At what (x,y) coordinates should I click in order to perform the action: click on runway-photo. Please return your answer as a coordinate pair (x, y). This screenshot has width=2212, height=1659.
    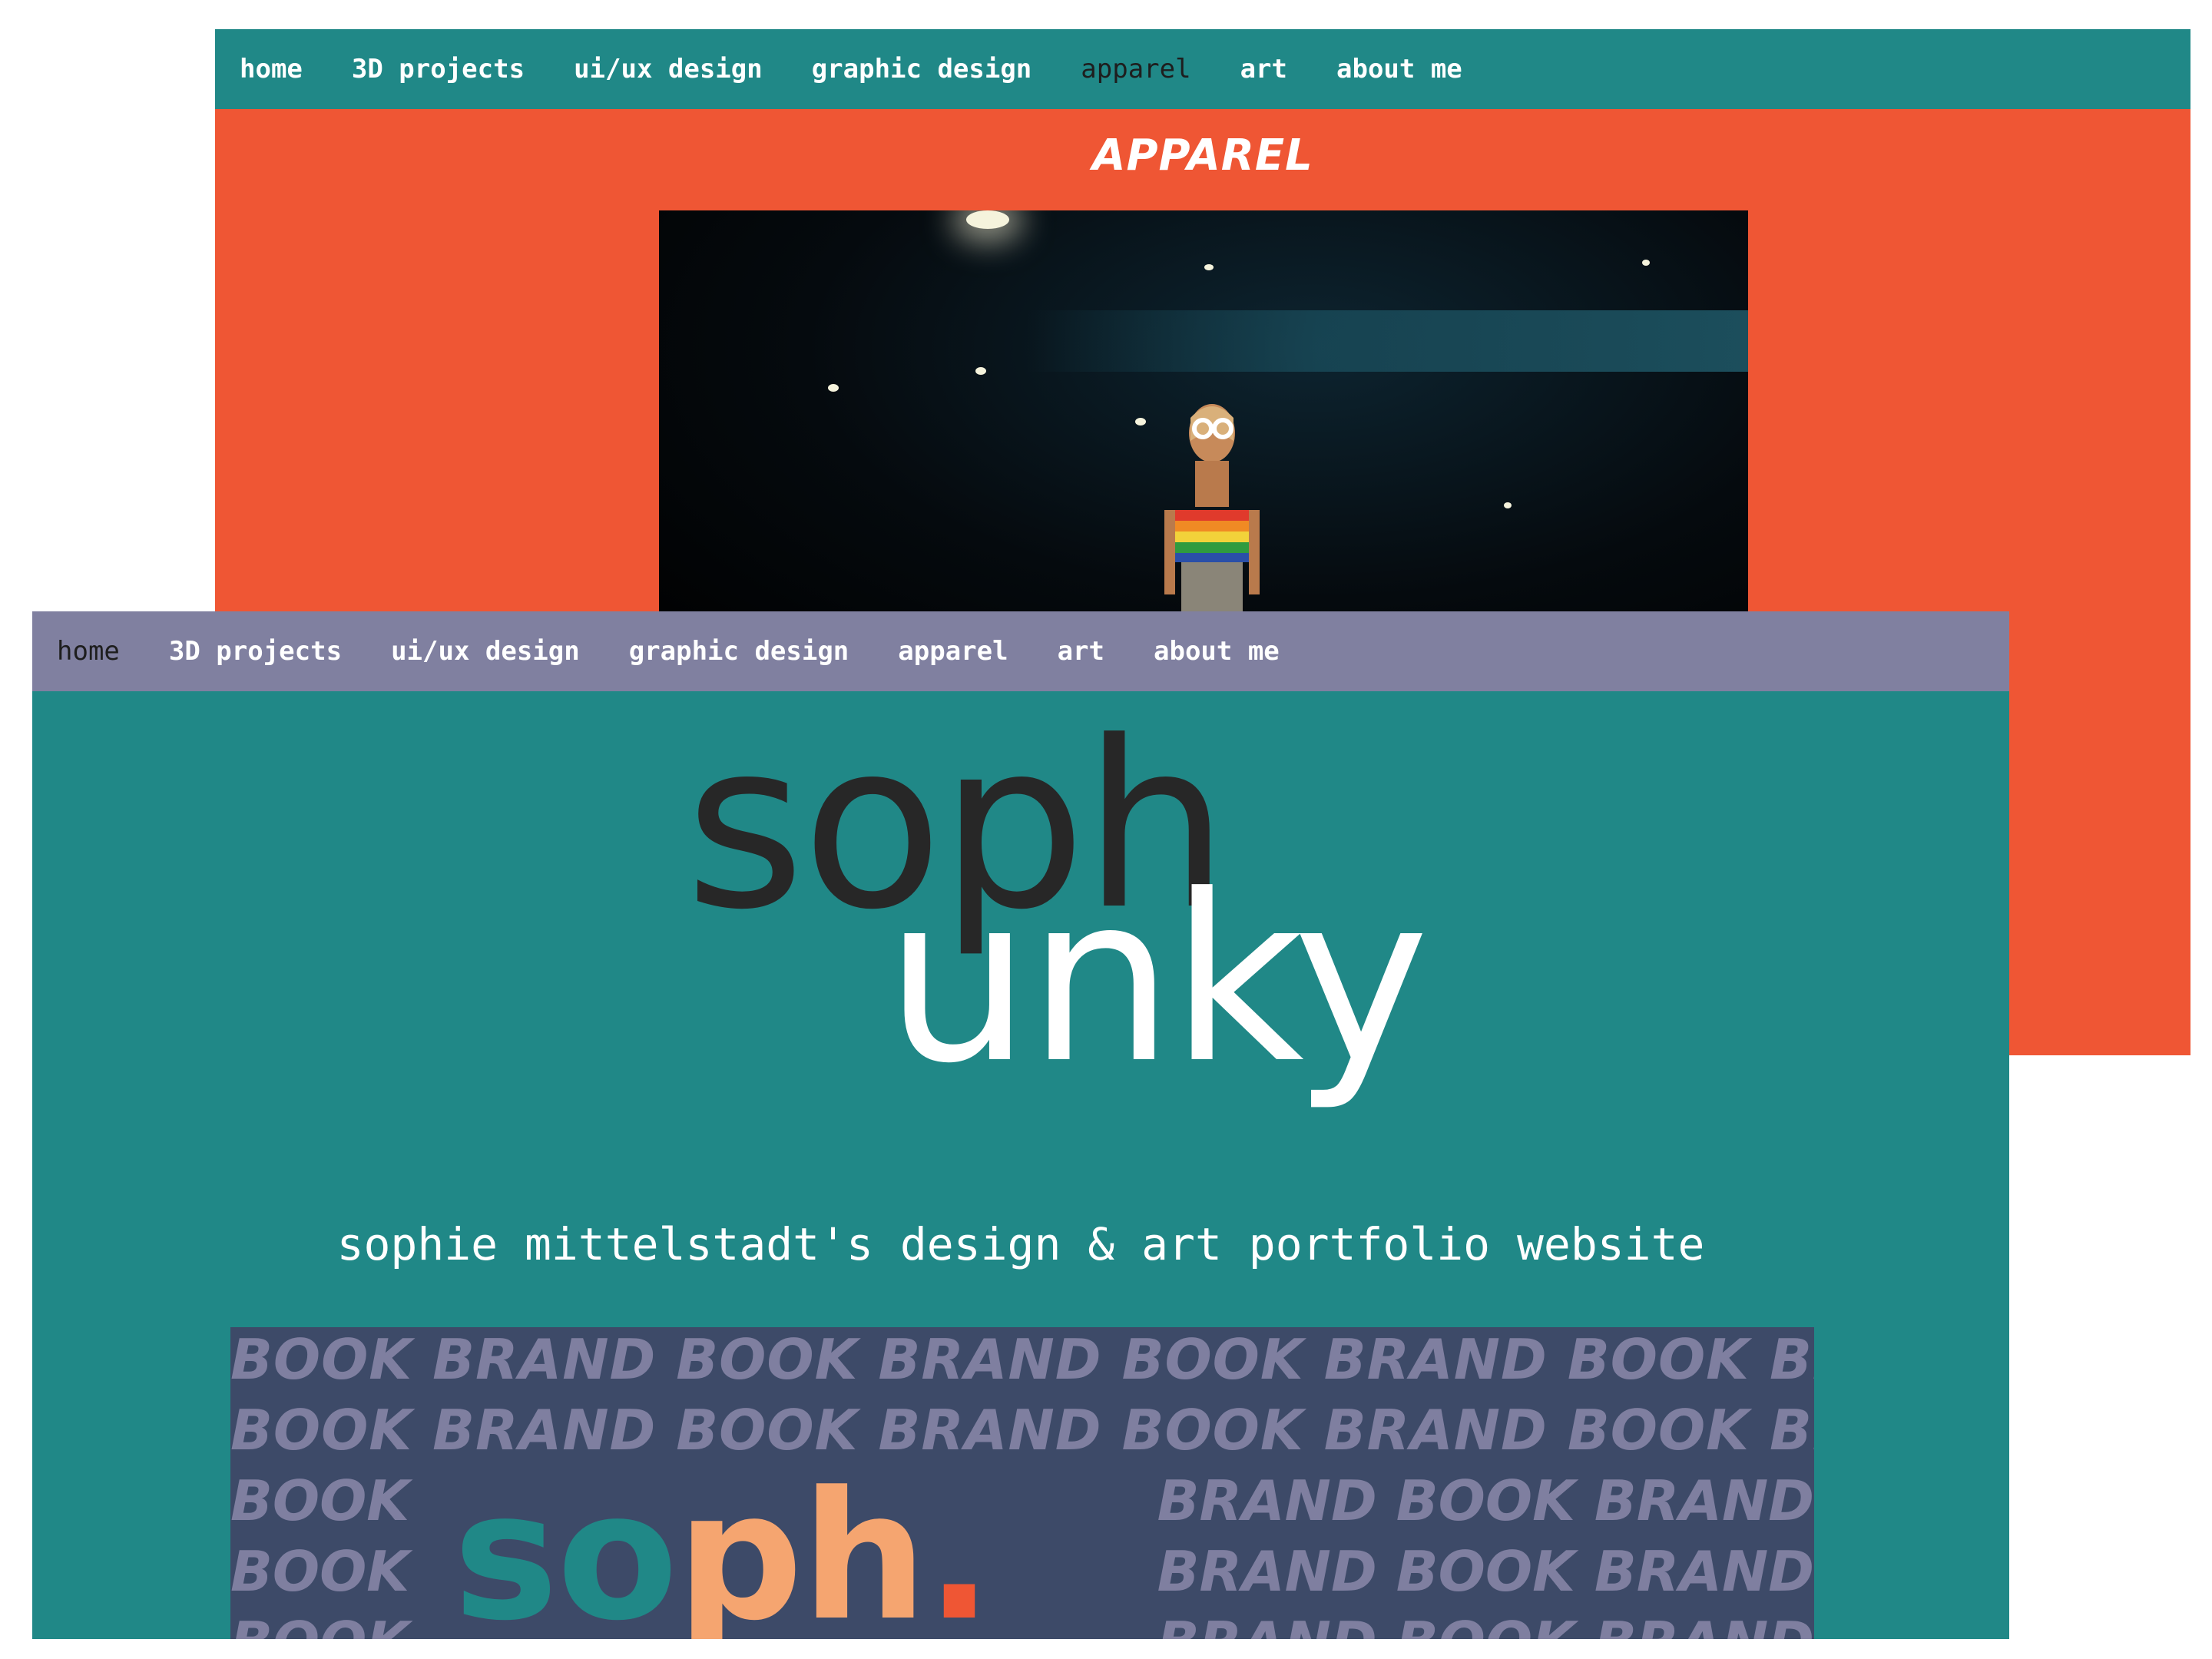
    Looking at the image, I should click on (1204, 441).